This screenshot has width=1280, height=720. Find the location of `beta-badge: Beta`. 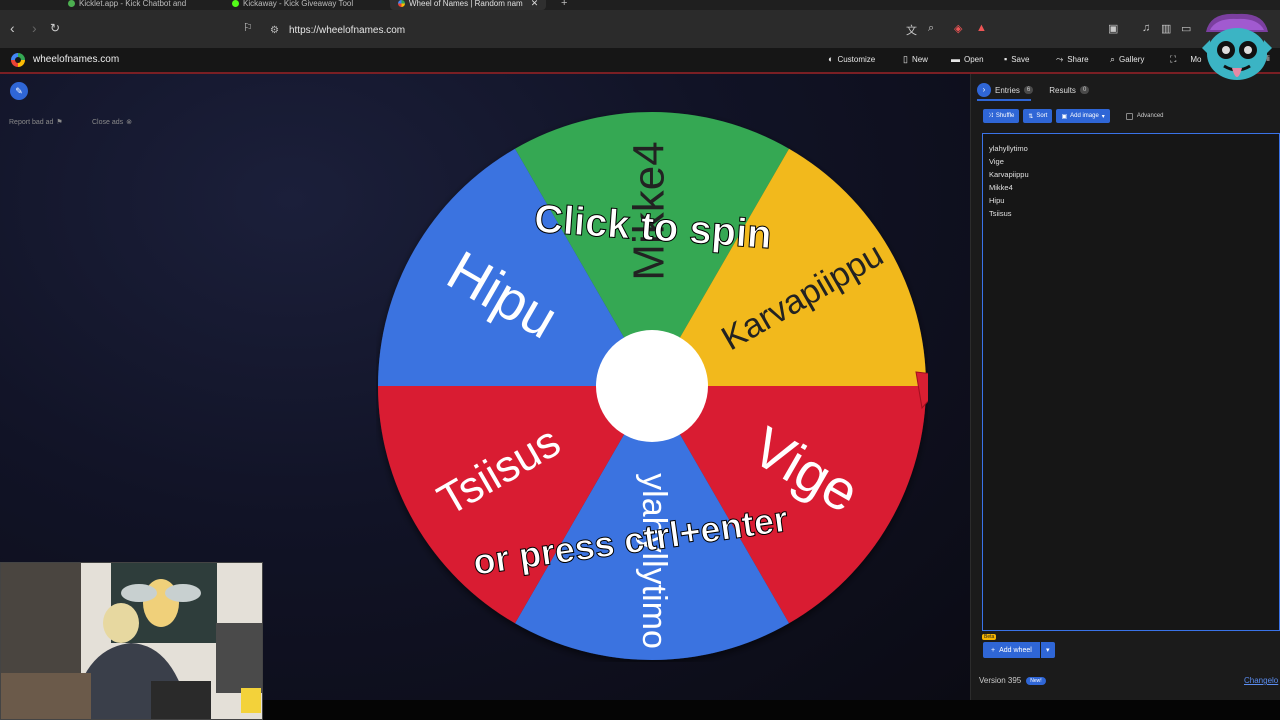

beta-badge: Beta is located at coordinates (989, 637).